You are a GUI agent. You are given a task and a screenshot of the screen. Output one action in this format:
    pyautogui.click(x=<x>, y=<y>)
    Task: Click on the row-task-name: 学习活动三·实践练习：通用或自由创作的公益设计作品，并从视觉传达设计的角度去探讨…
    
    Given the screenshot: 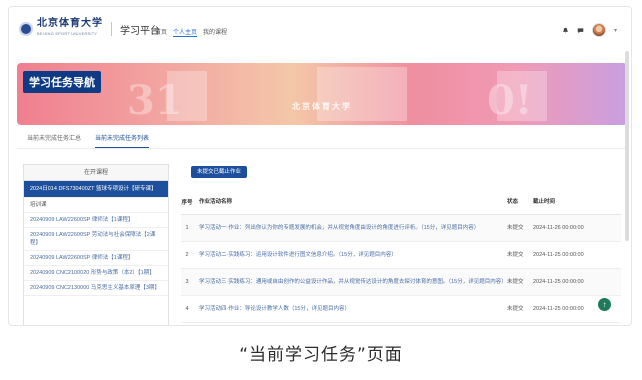 What is the action you would take?
    pyautogui.click(x=350, y=282)
    